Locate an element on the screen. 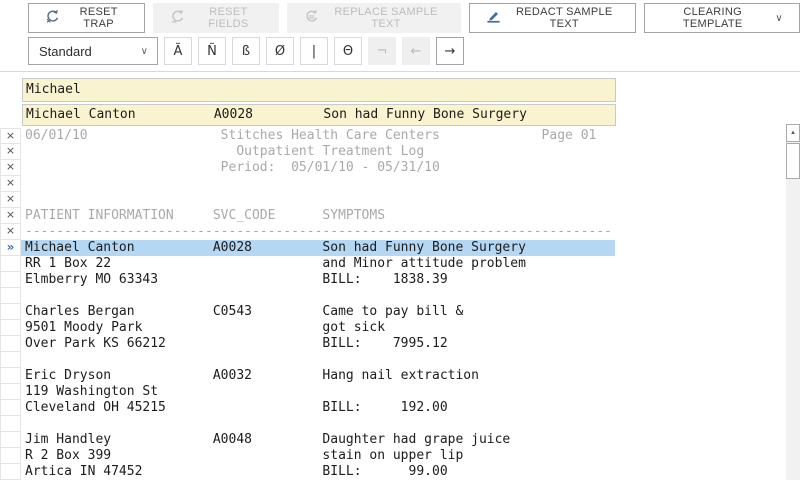  char-button-o-slash: Ø is located at coordinates (280, 51).